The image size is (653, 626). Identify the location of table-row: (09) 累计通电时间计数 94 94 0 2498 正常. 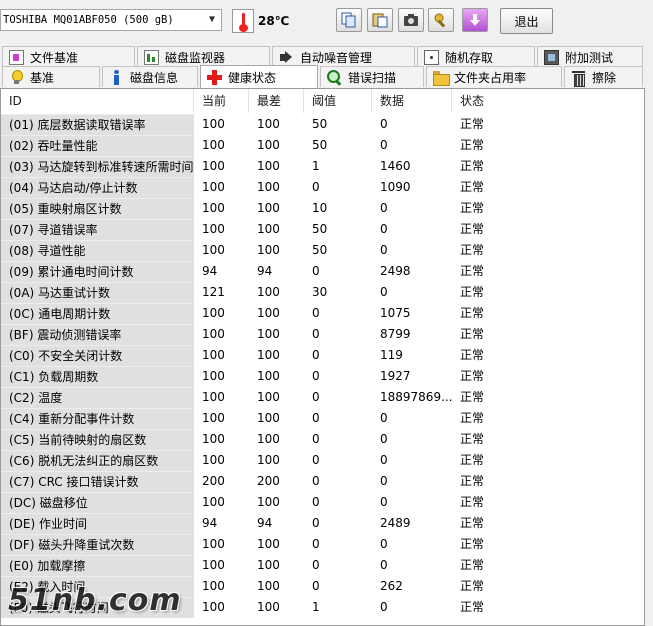
(322, 271).